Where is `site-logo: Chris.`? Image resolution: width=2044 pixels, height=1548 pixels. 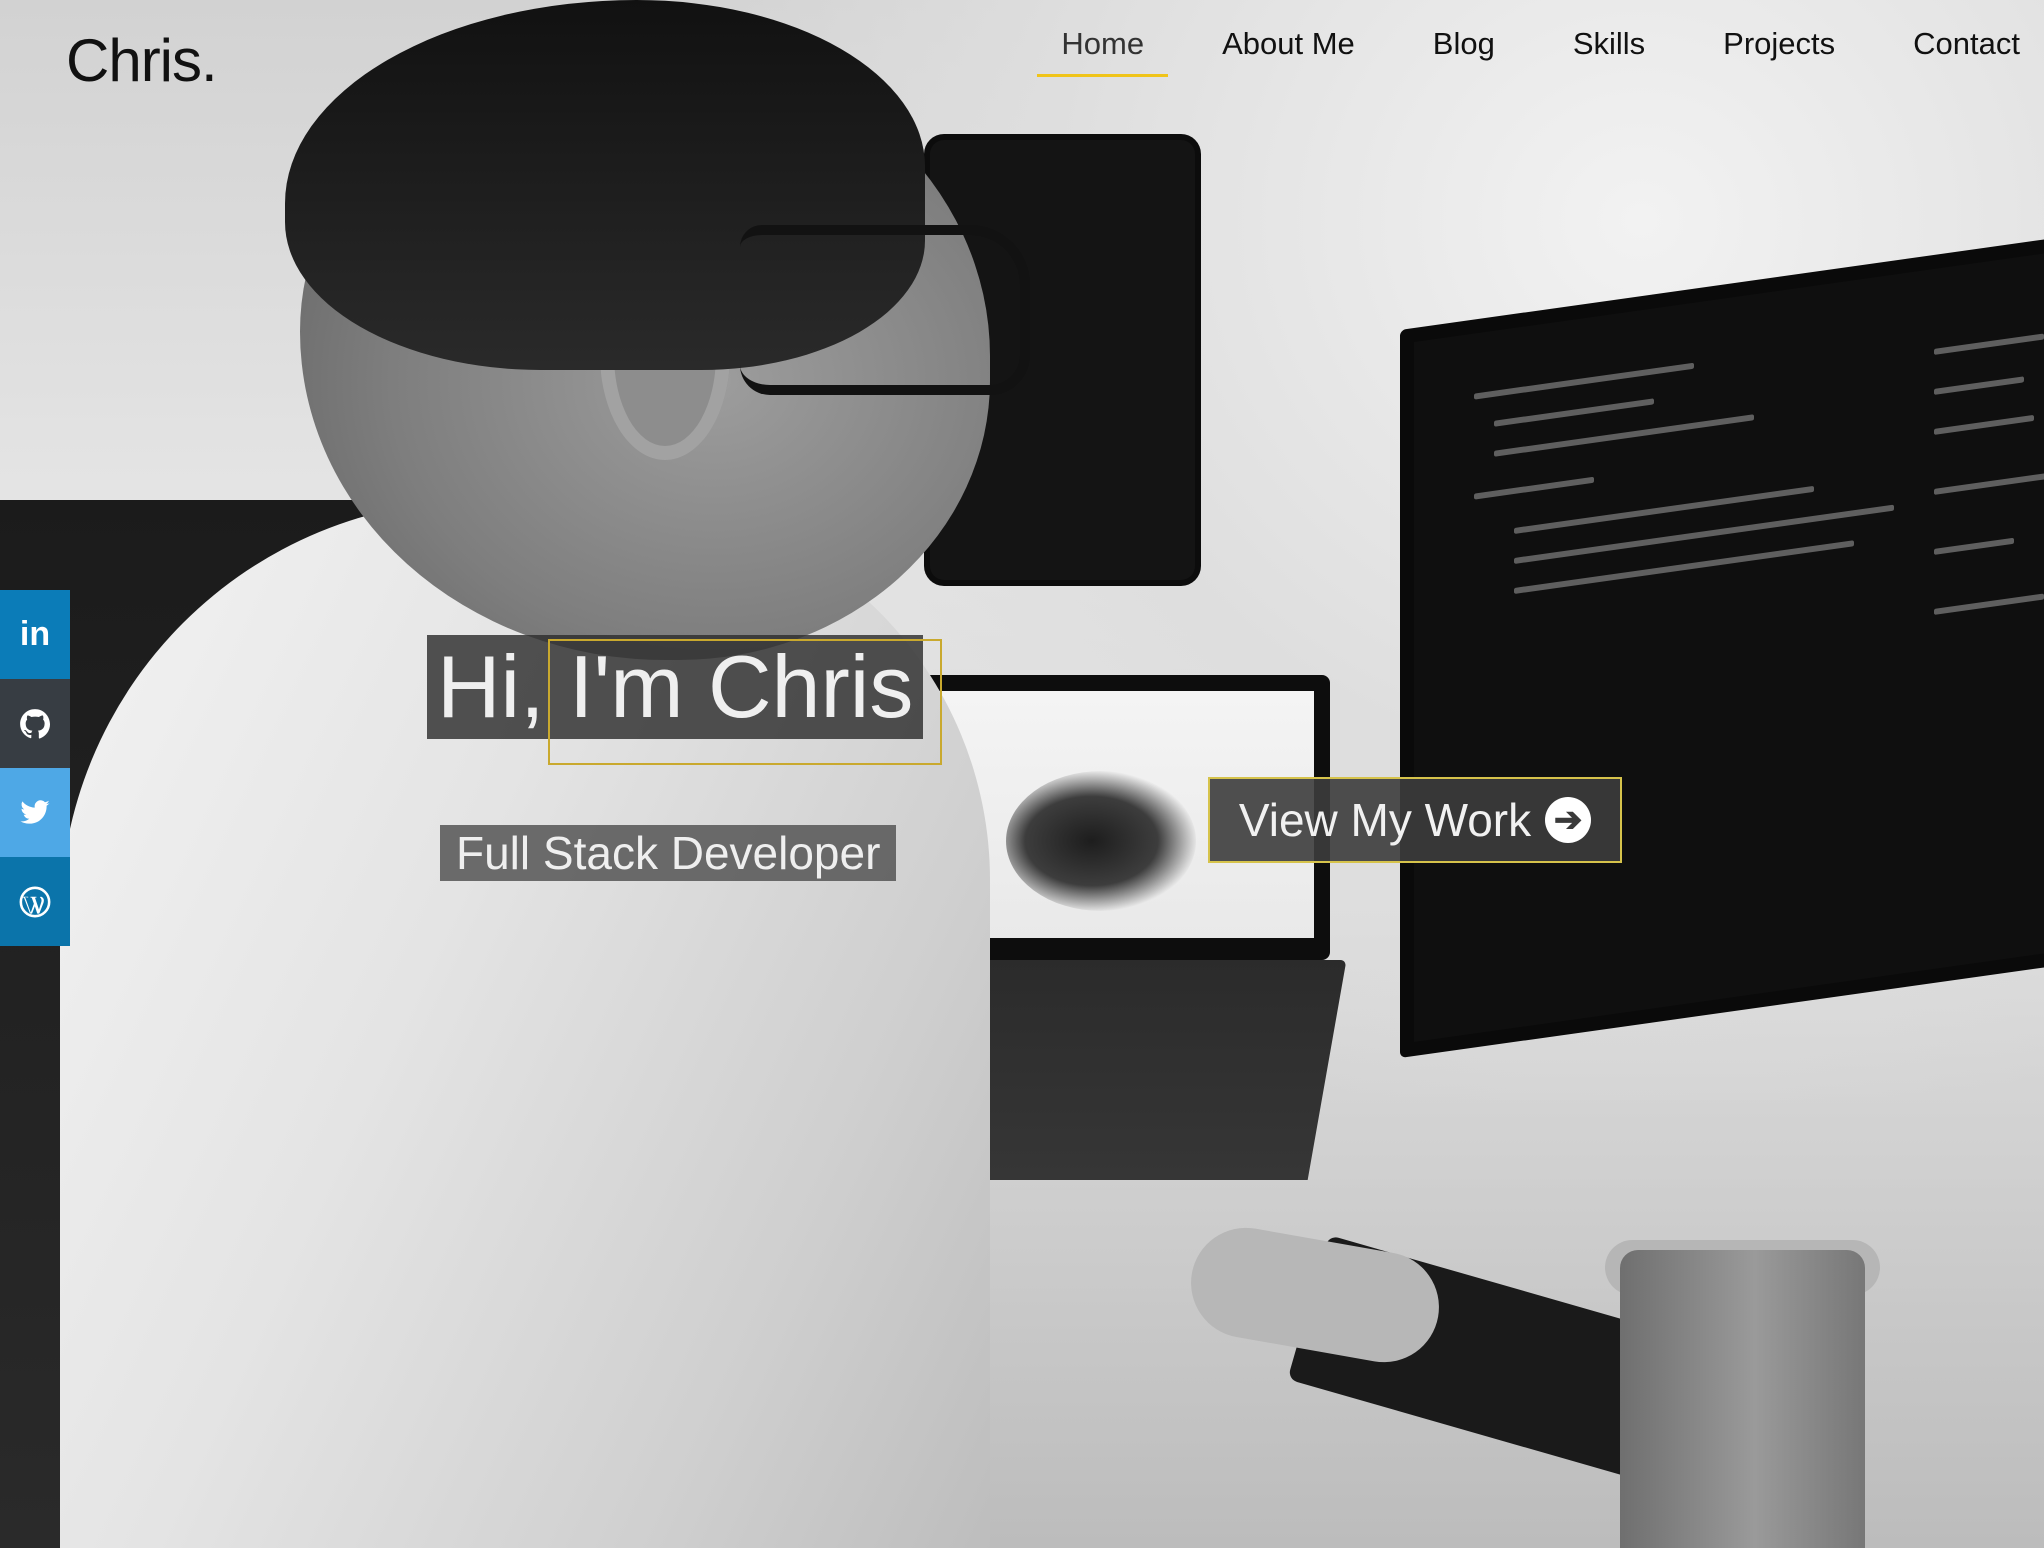
site-logo: Chris. is located at coordinates (142, 60).